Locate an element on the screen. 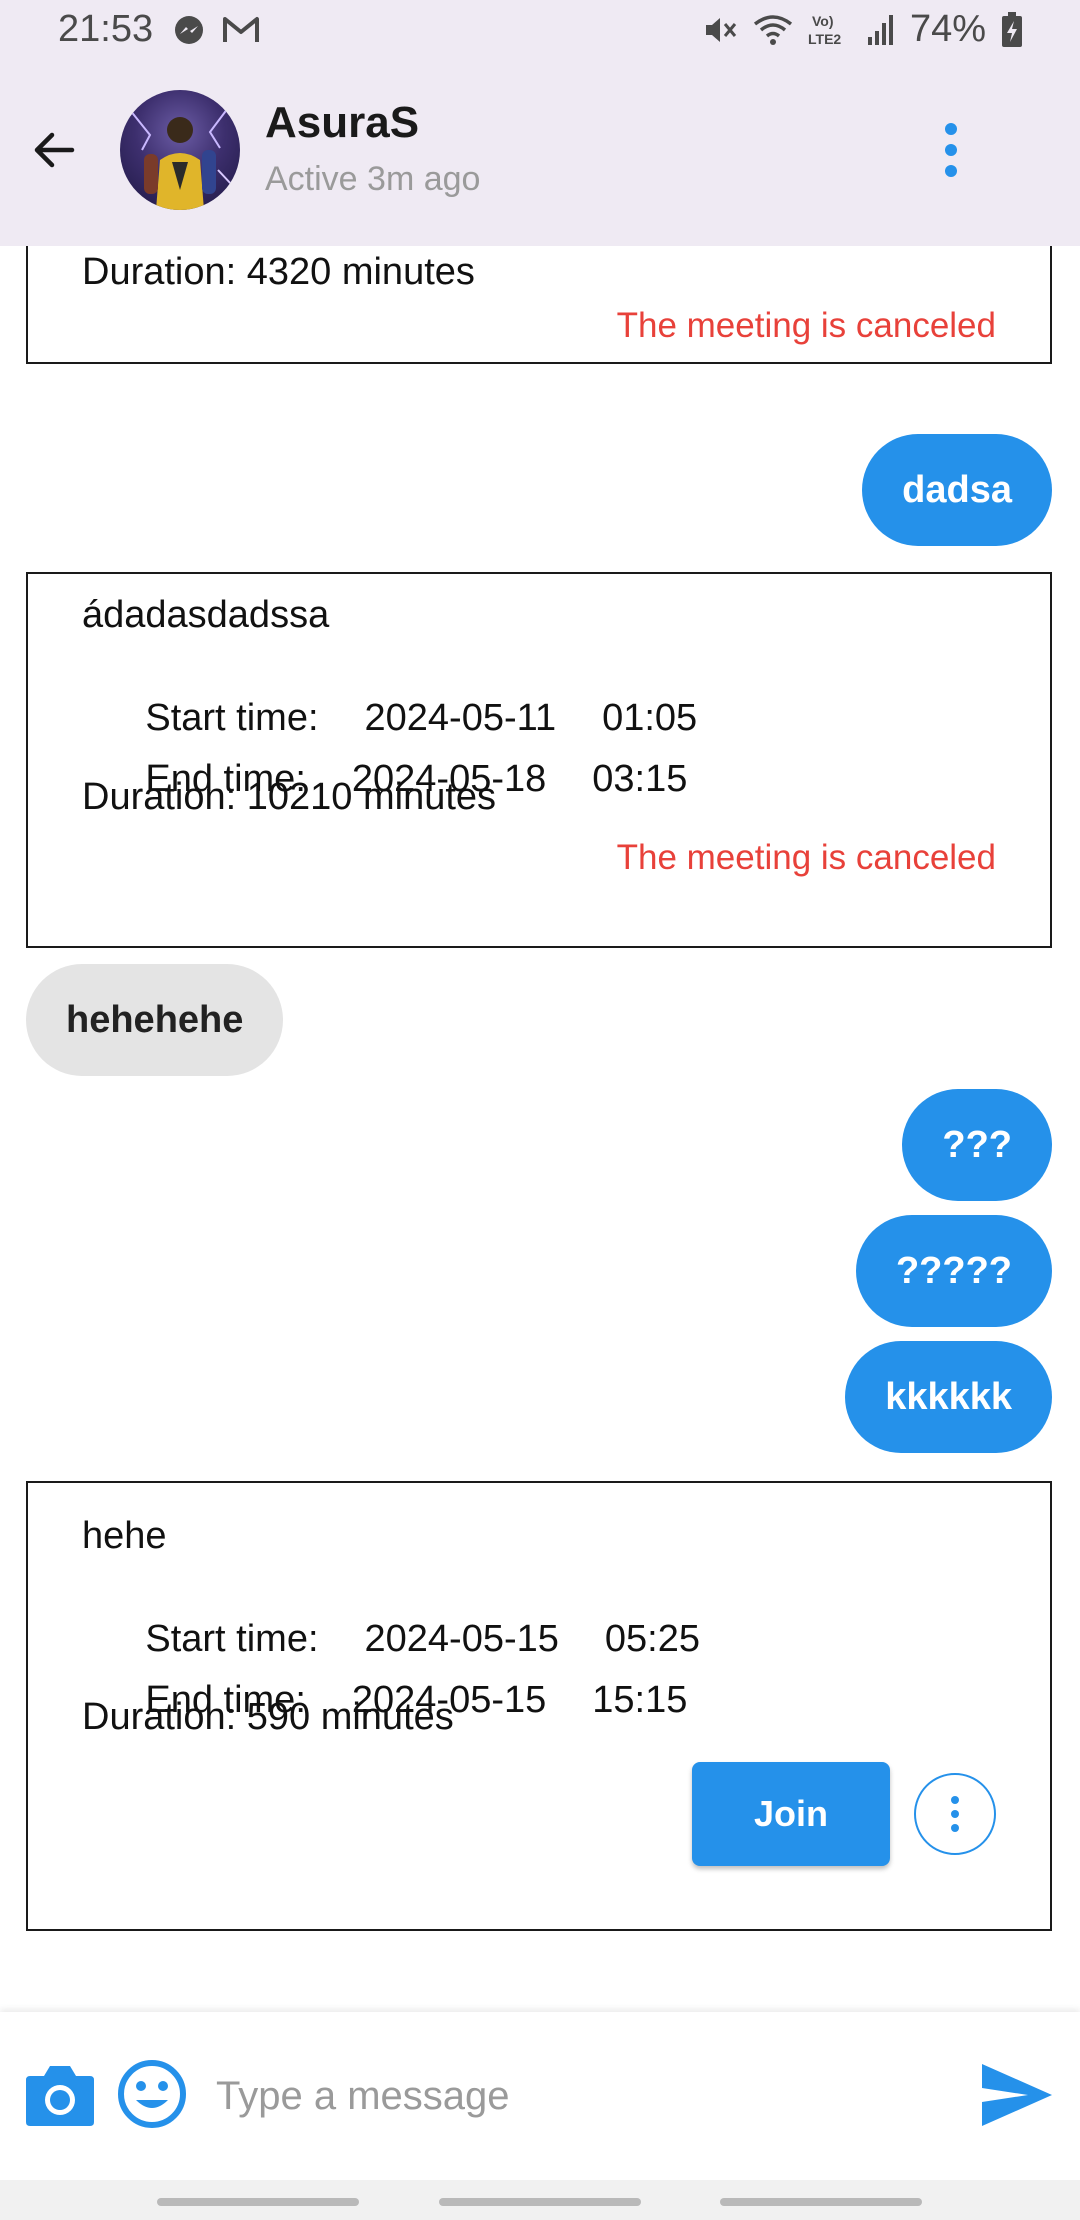  status-bar: 21:53 Vo) LTE2 74% is located at coordinates (540, 31).